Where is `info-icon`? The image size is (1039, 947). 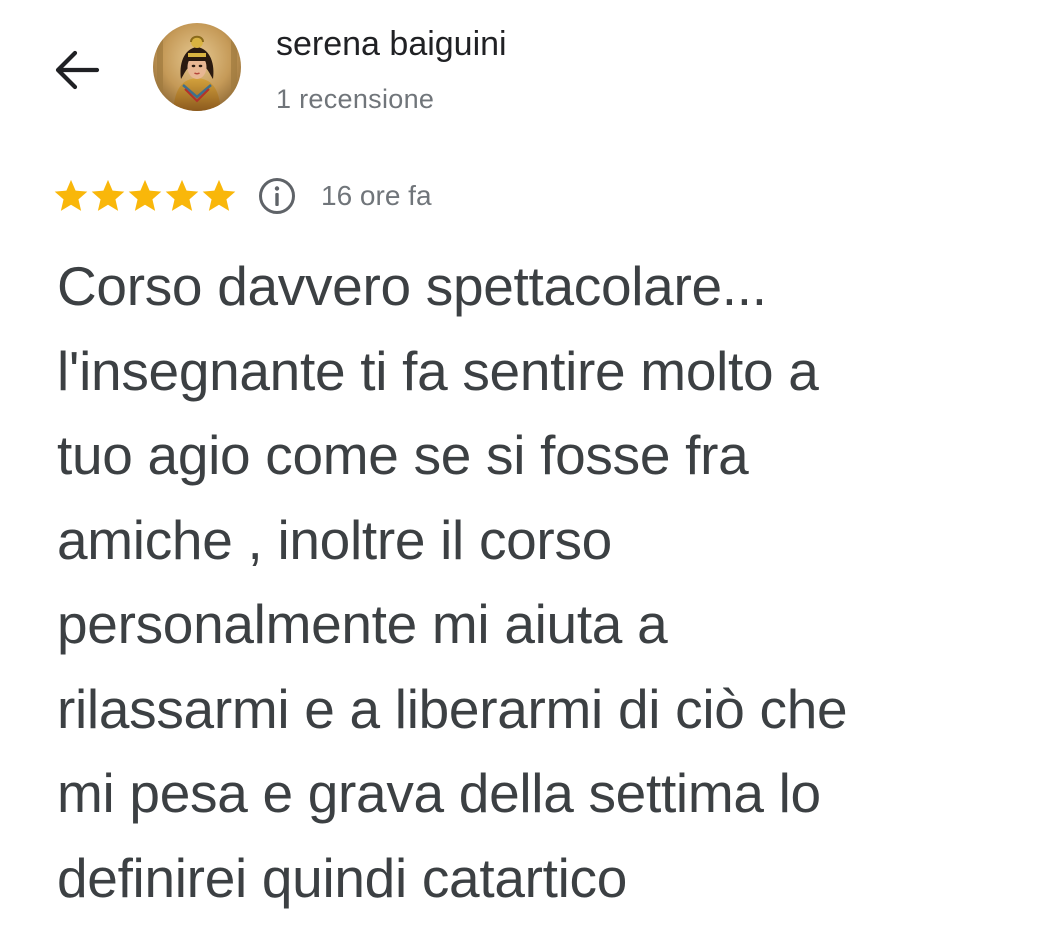 info-icon is located at coordinates (277, 196).